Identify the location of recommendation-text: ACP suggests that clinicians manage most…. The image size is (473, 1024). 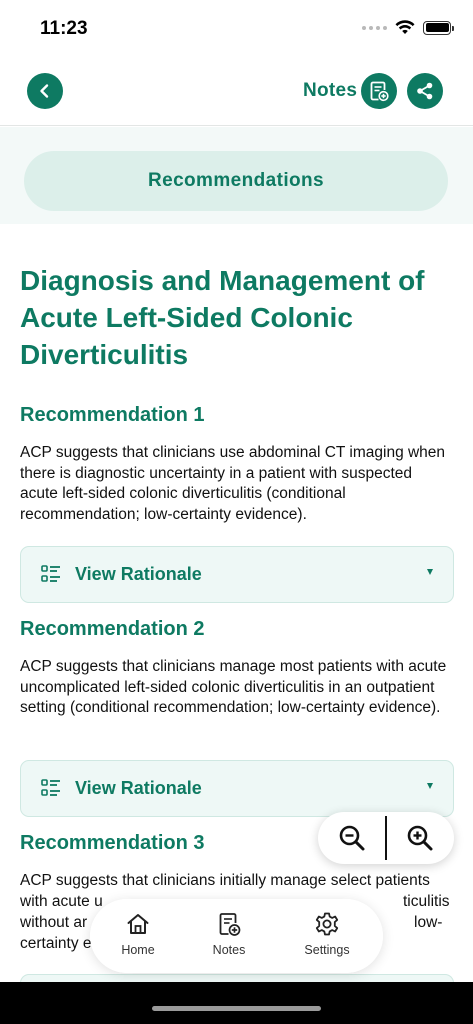
(233, 687).